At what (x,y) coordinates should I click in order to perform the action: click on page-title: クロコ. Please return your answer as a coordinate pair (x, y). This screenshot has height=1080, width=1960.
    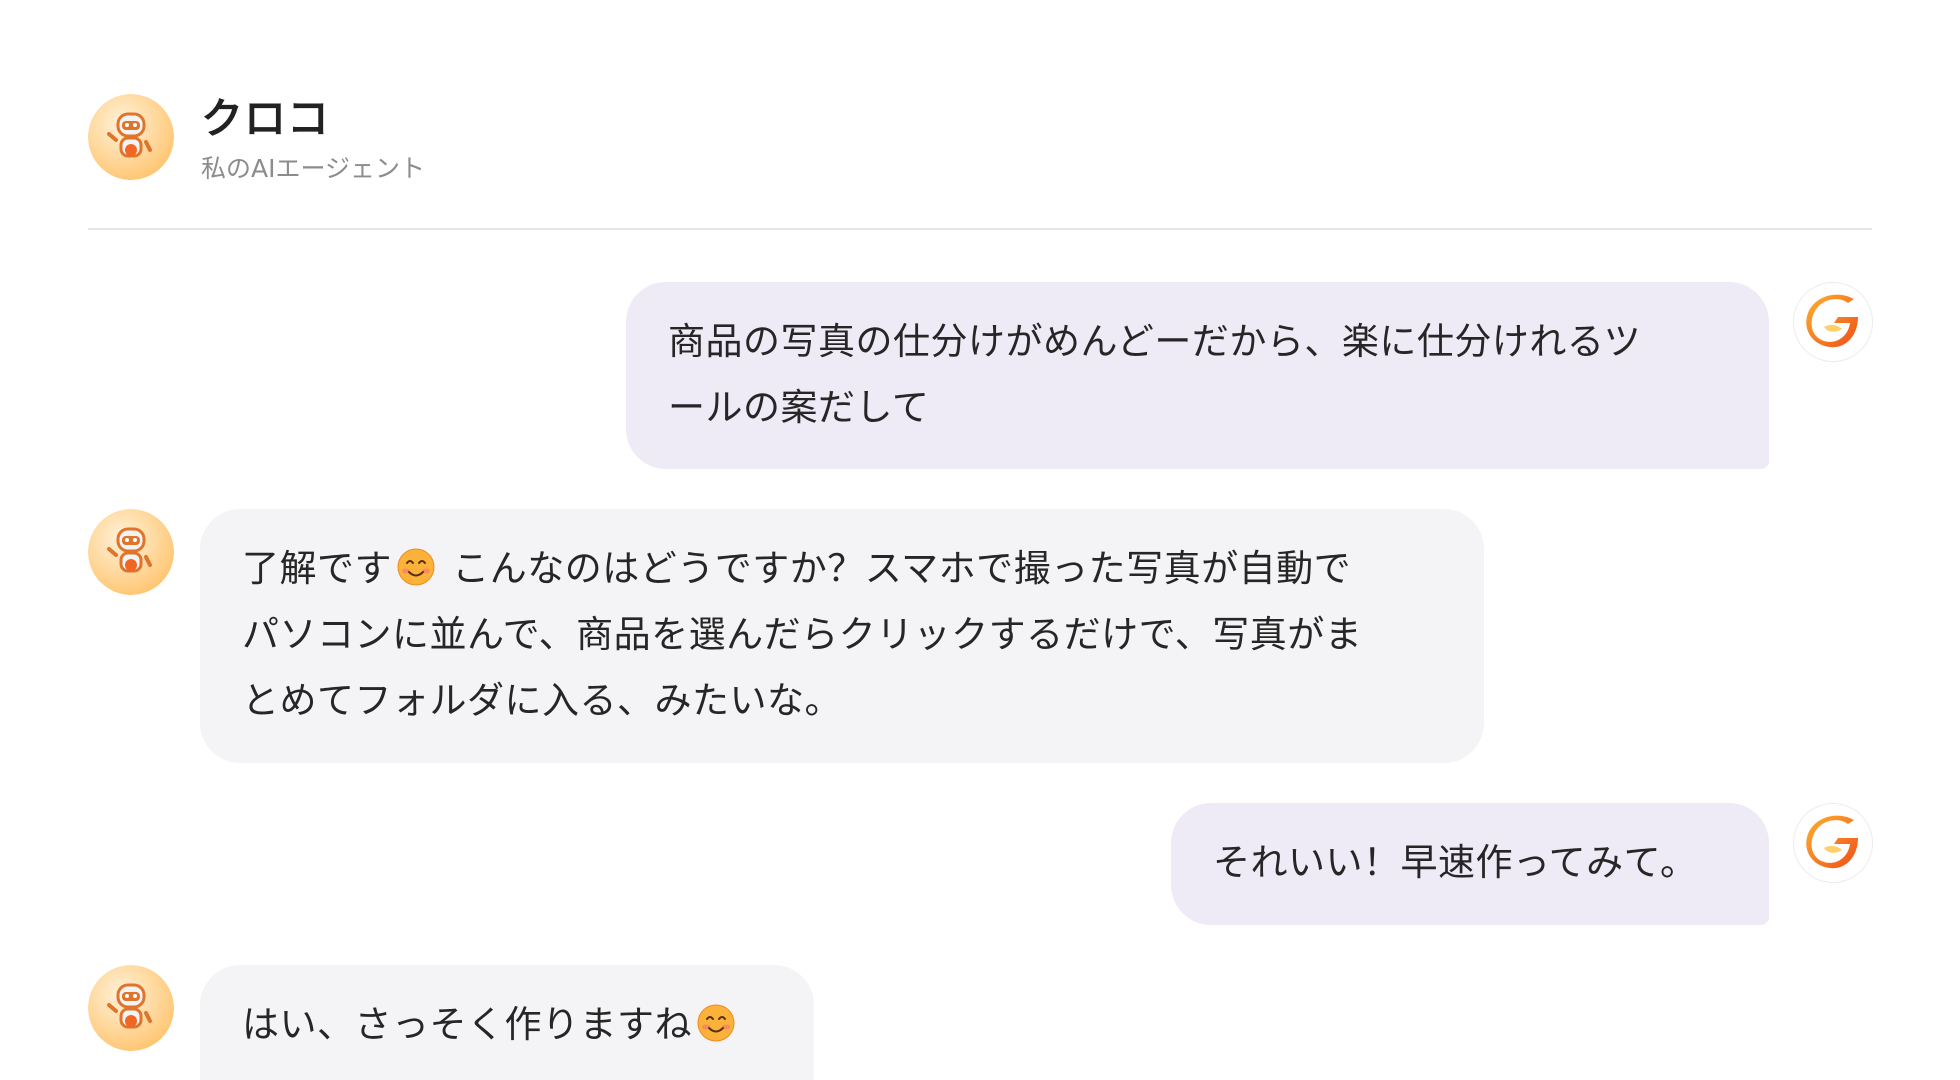
    Looking at the image, I should click on (266, 118).